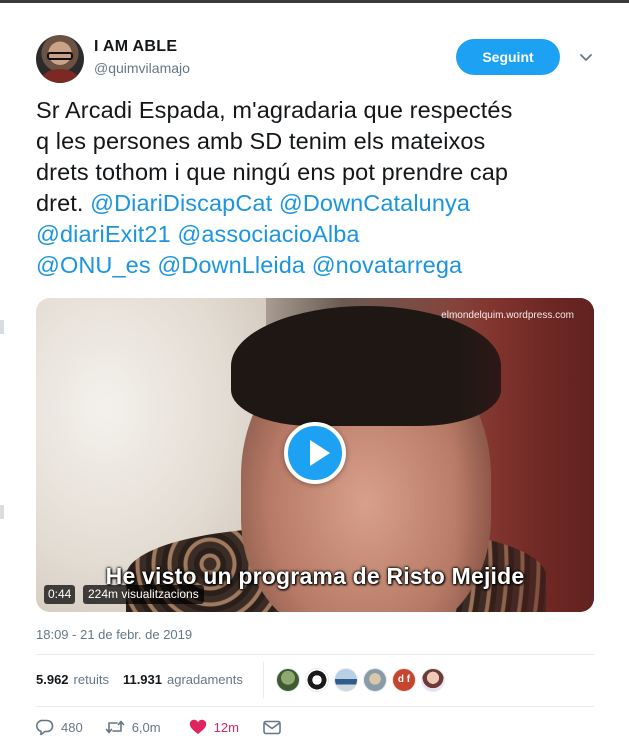 This screenshot has height=748, width=629. What do you see at coordinates (268, 234) in the screenshot?
I see `mention-link: @associacioAlba` at bounding box center [268, 234].